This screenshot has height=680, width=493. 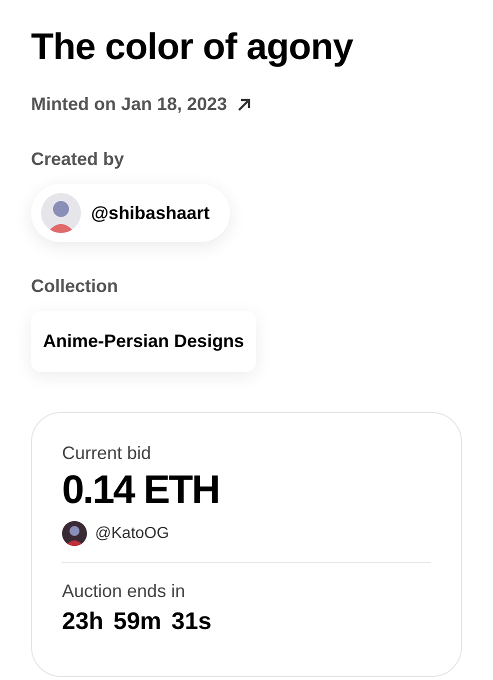 I want to click on minted-link: Minted on Jan 18, 2023, so click(x=141, y=104).